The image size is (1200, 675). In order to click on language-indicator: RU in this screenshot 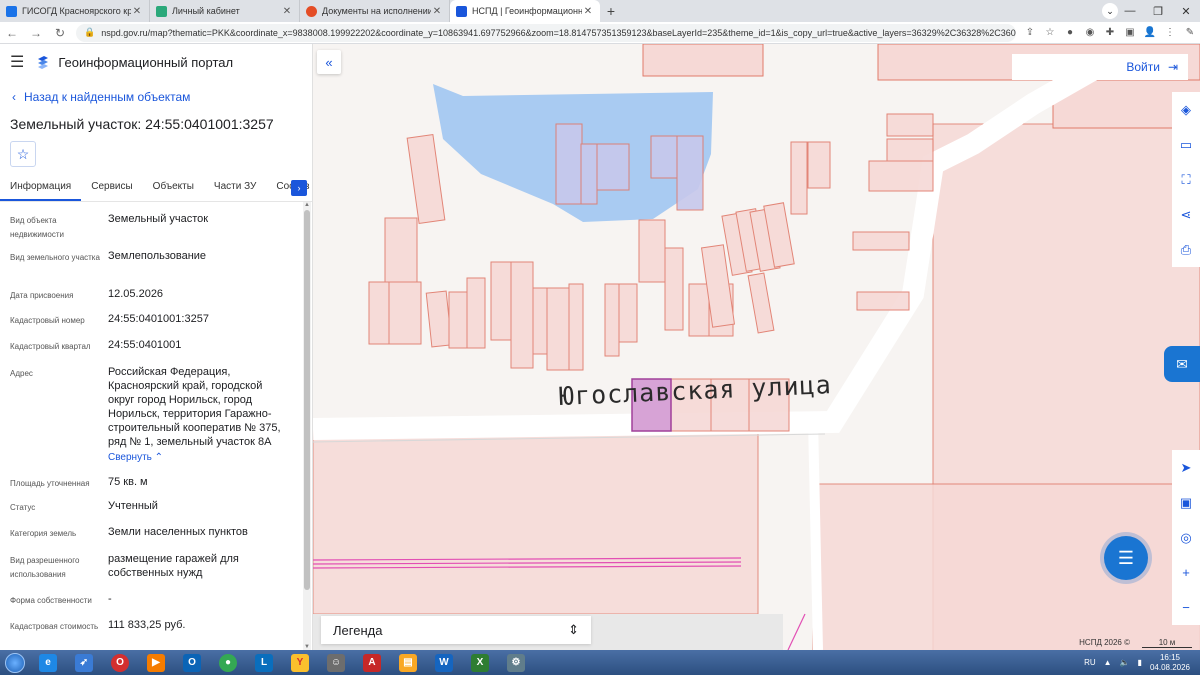, I will do `click(1090, 662)`.